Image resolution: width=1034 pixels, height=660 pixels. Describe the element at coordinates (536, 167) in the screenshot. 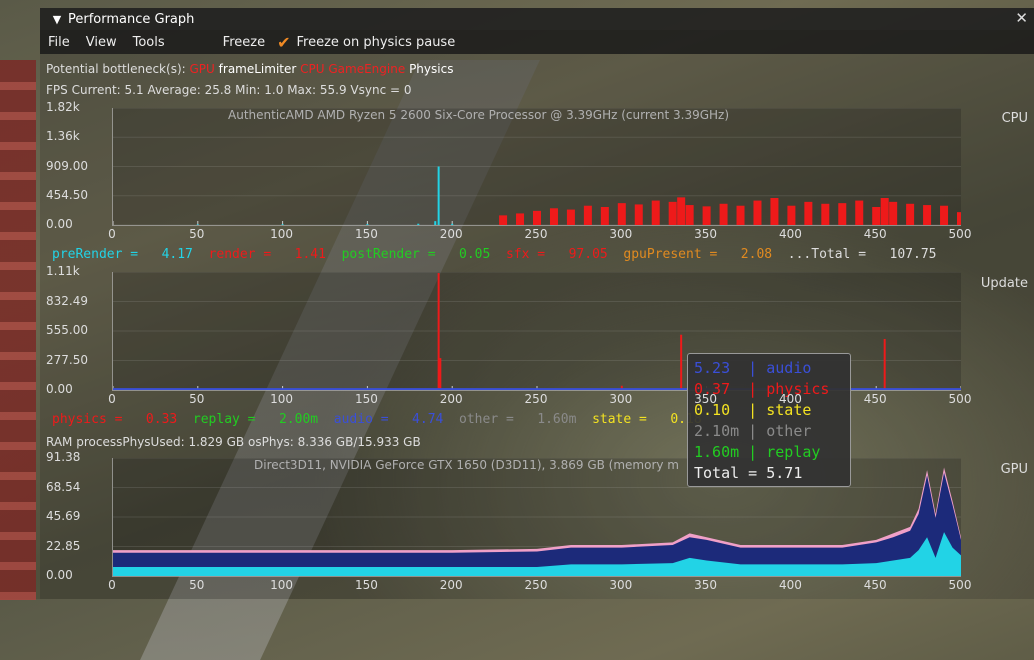

I see `cpu-plot` at that location.